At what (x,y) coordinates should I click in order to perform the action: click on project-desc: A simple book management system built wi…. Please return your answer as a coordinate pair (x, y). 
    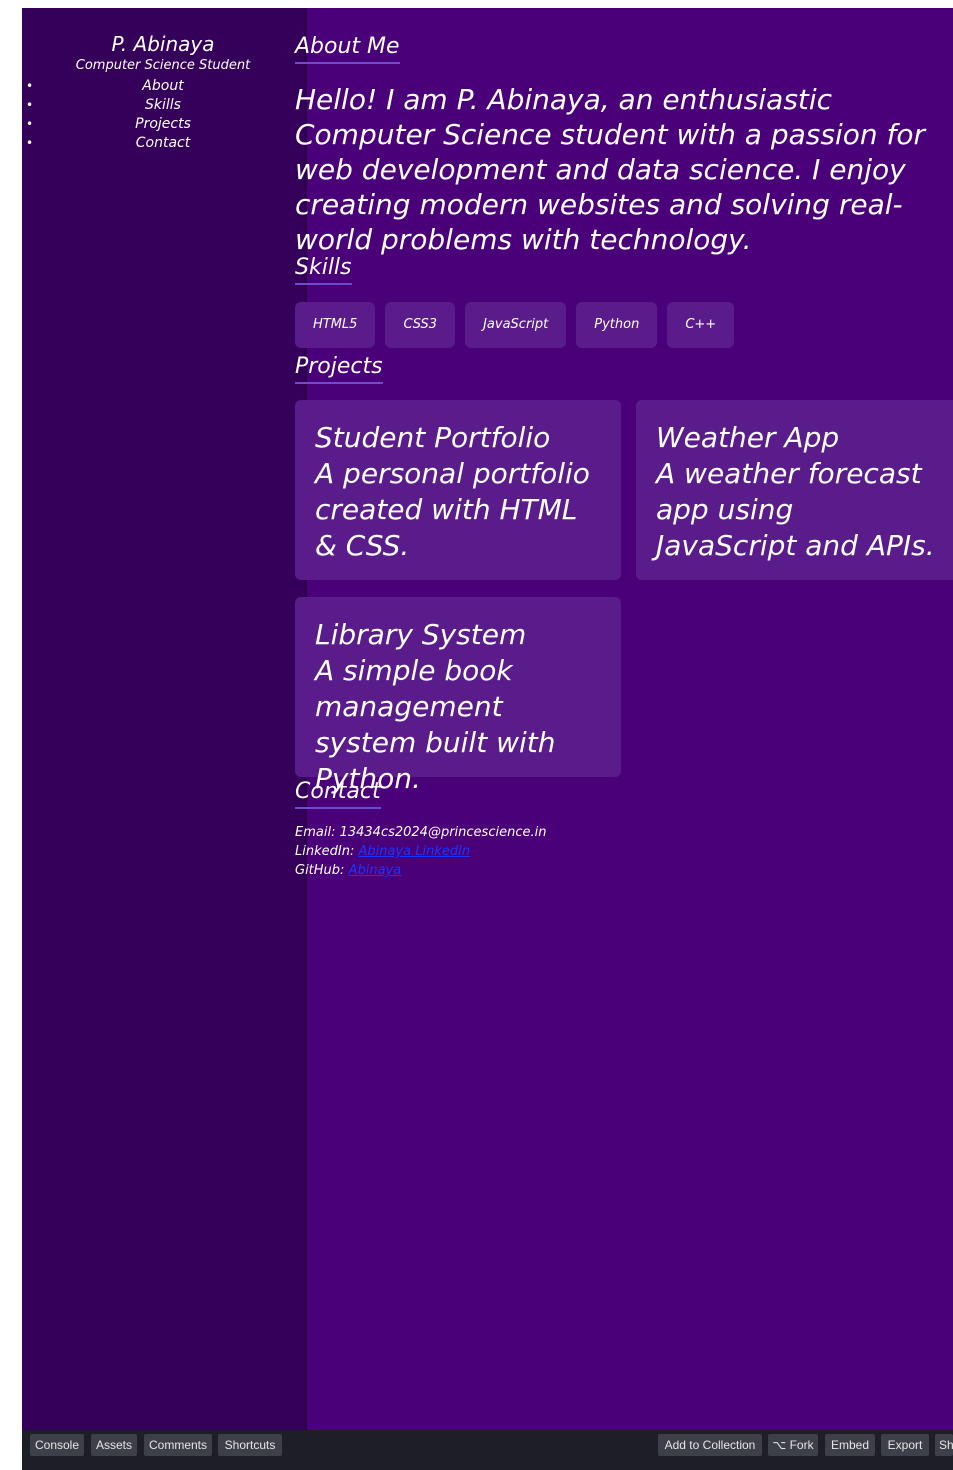
    Looking at the image, I should click on (435, 724).